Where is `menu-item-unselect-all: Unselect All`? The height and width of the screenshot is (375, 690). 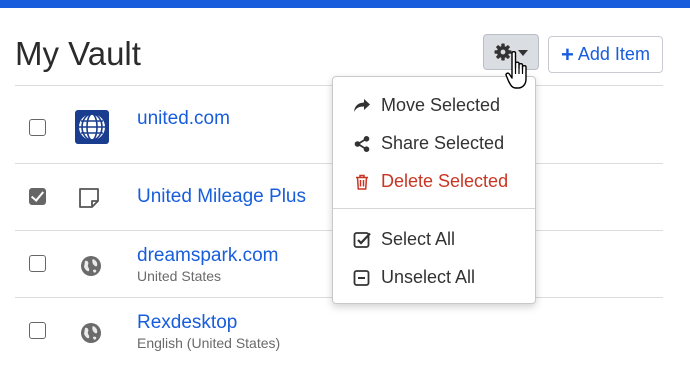 menu-item-unselect-all: Unselect All is located at coordinates (434, 278).